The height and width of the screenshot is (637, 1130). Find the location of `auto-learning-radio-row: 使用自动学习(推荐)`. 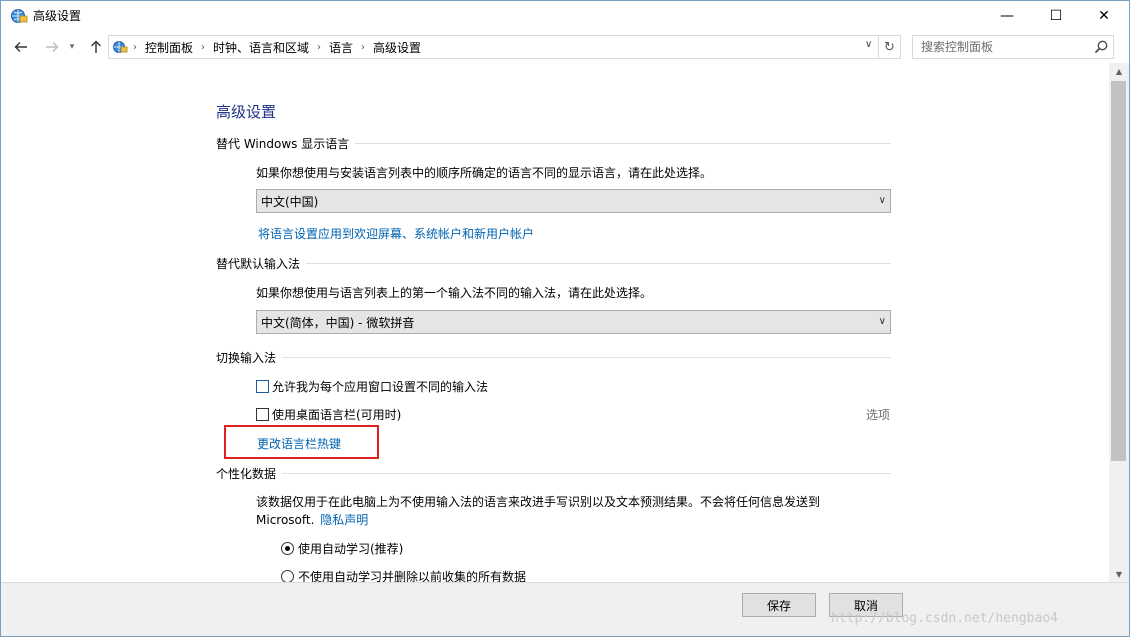

auto-learning-radio-row: 使用自动学习(推荐) is located at coordinates (342, 548).